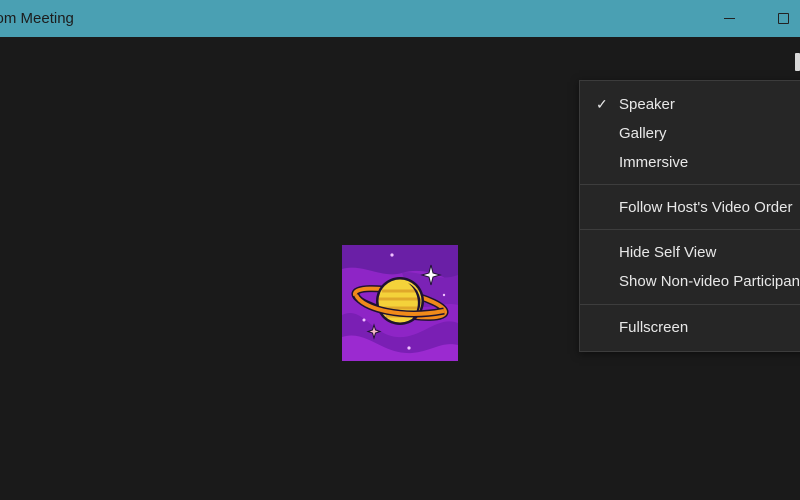 The image size is (800, 500). What do you see at coordinates (602, 104) in the screenshot?
I see `checkmark-icon: ✓` at bounding box center [602, 104].